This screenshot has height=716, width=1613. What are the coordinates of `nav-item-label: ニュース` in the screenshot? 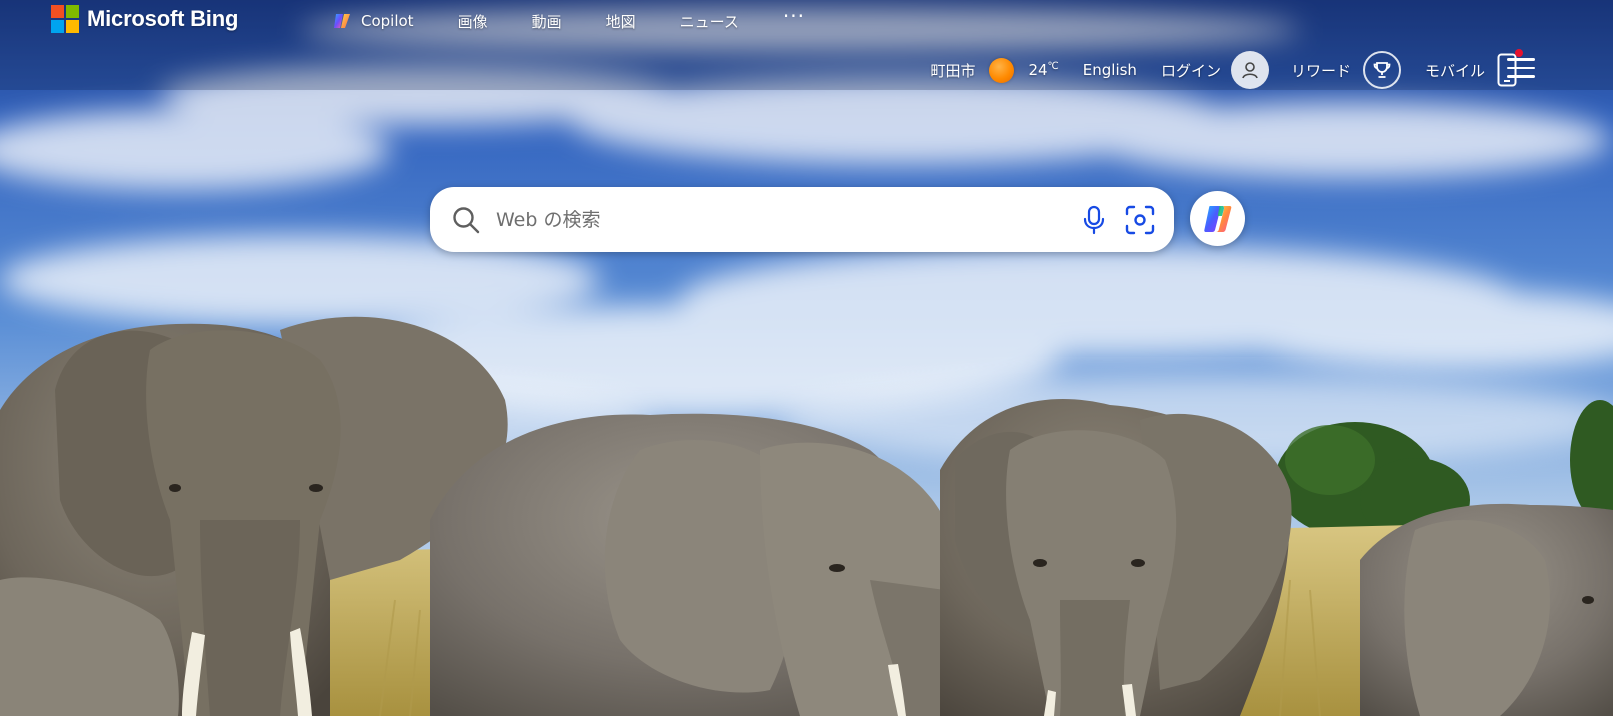 It's located at (709, 21).